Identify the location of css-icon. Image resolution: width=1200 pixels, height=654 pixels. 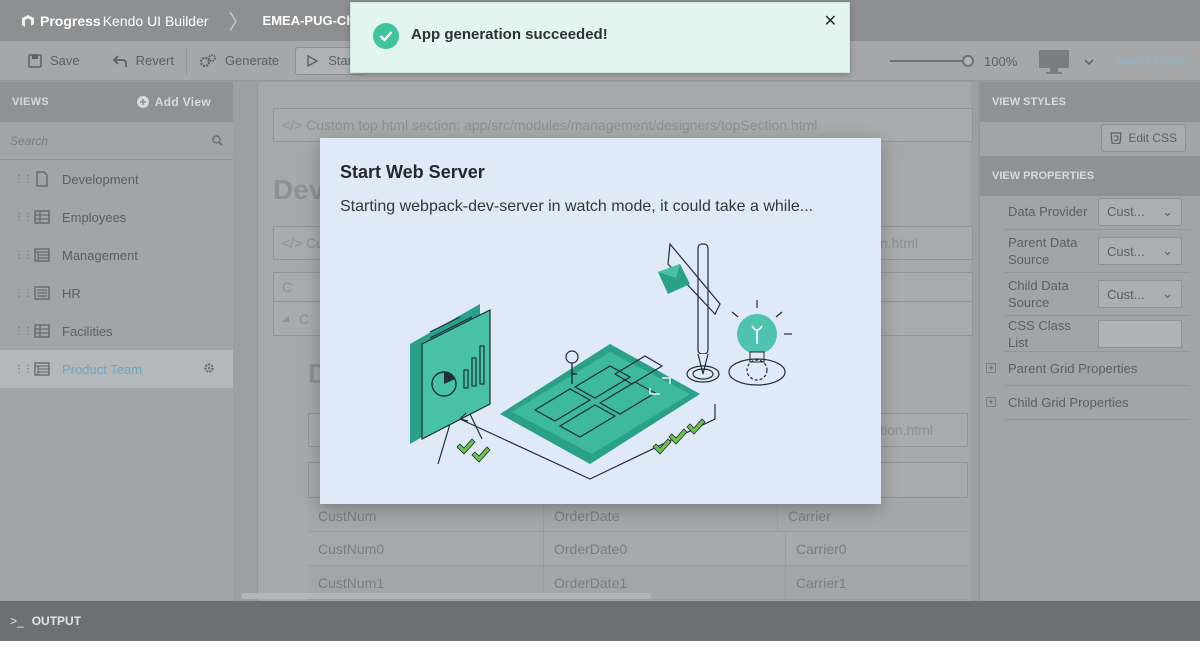
(1116, 138).